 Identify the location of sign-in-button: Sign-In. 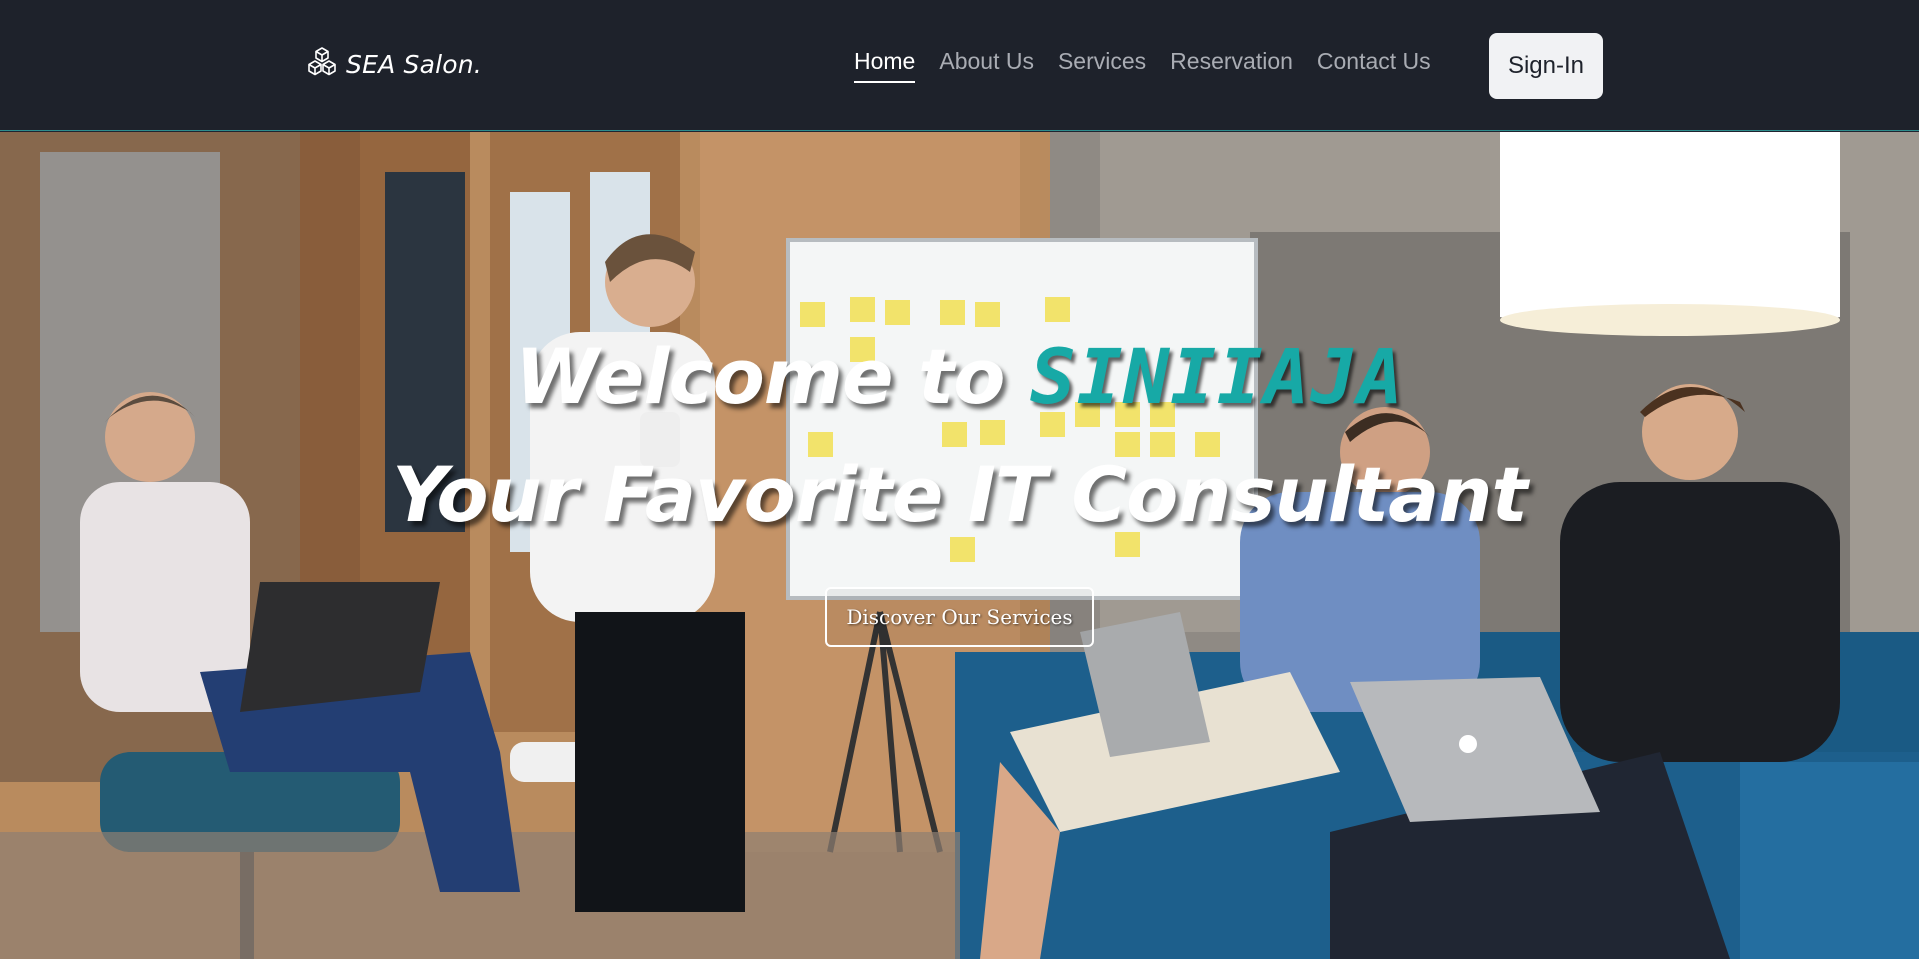
(1546, 66).